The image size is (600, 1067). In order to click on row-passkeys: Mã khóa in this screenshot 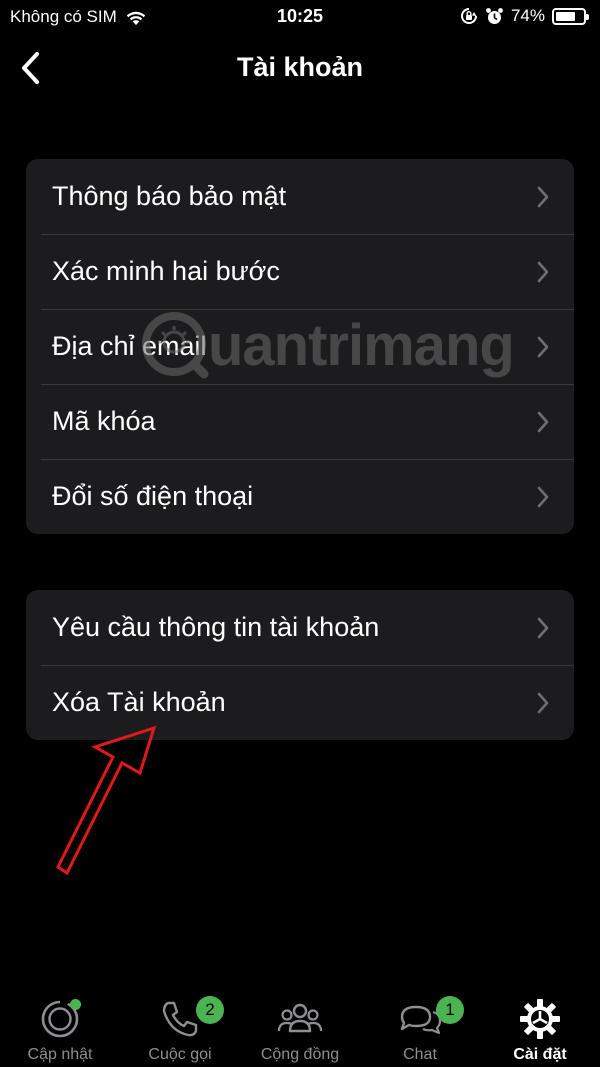, I will do `click(300, 421)`.